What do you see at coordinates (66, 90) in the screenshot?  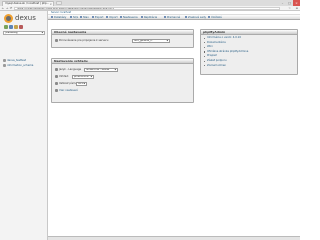 I see `more-settings-link: Viac nastavení` at bounding box center [66, 90].